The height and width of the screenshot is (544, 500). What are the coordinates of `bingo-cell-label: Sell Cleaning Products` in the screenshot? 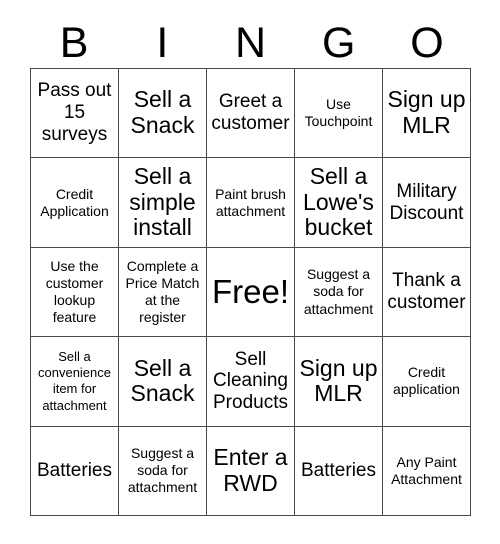 It's located at (250, 381).